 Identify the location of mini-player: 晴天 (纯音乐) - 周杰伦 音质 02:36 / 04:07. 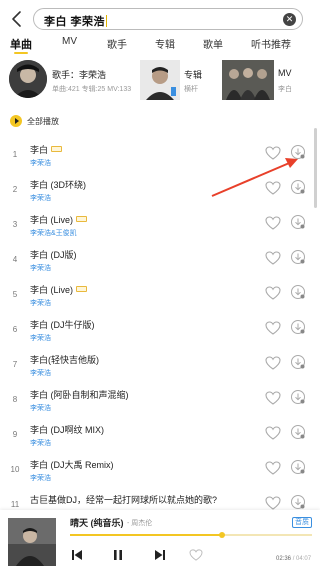
(160, 541).